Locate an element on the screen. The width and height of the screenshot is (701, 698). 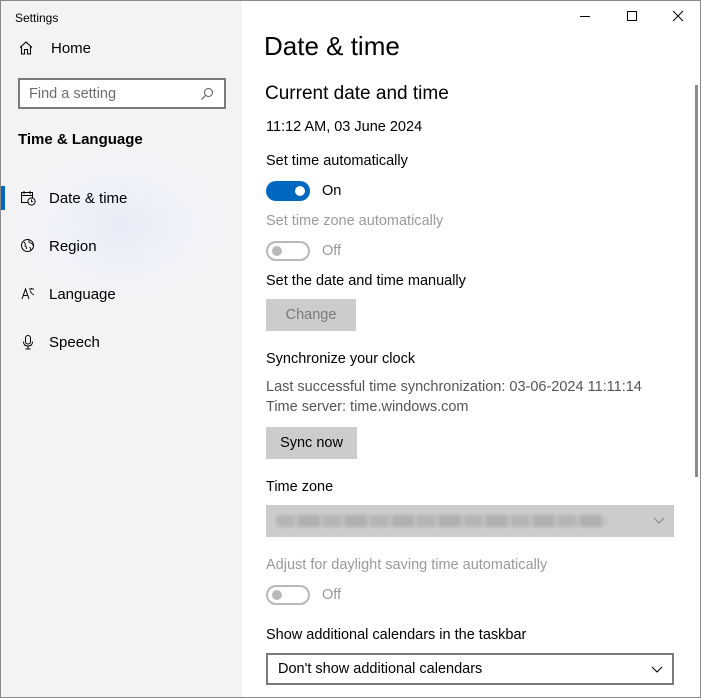
change-button: Change is located at coordinates (311, 315).